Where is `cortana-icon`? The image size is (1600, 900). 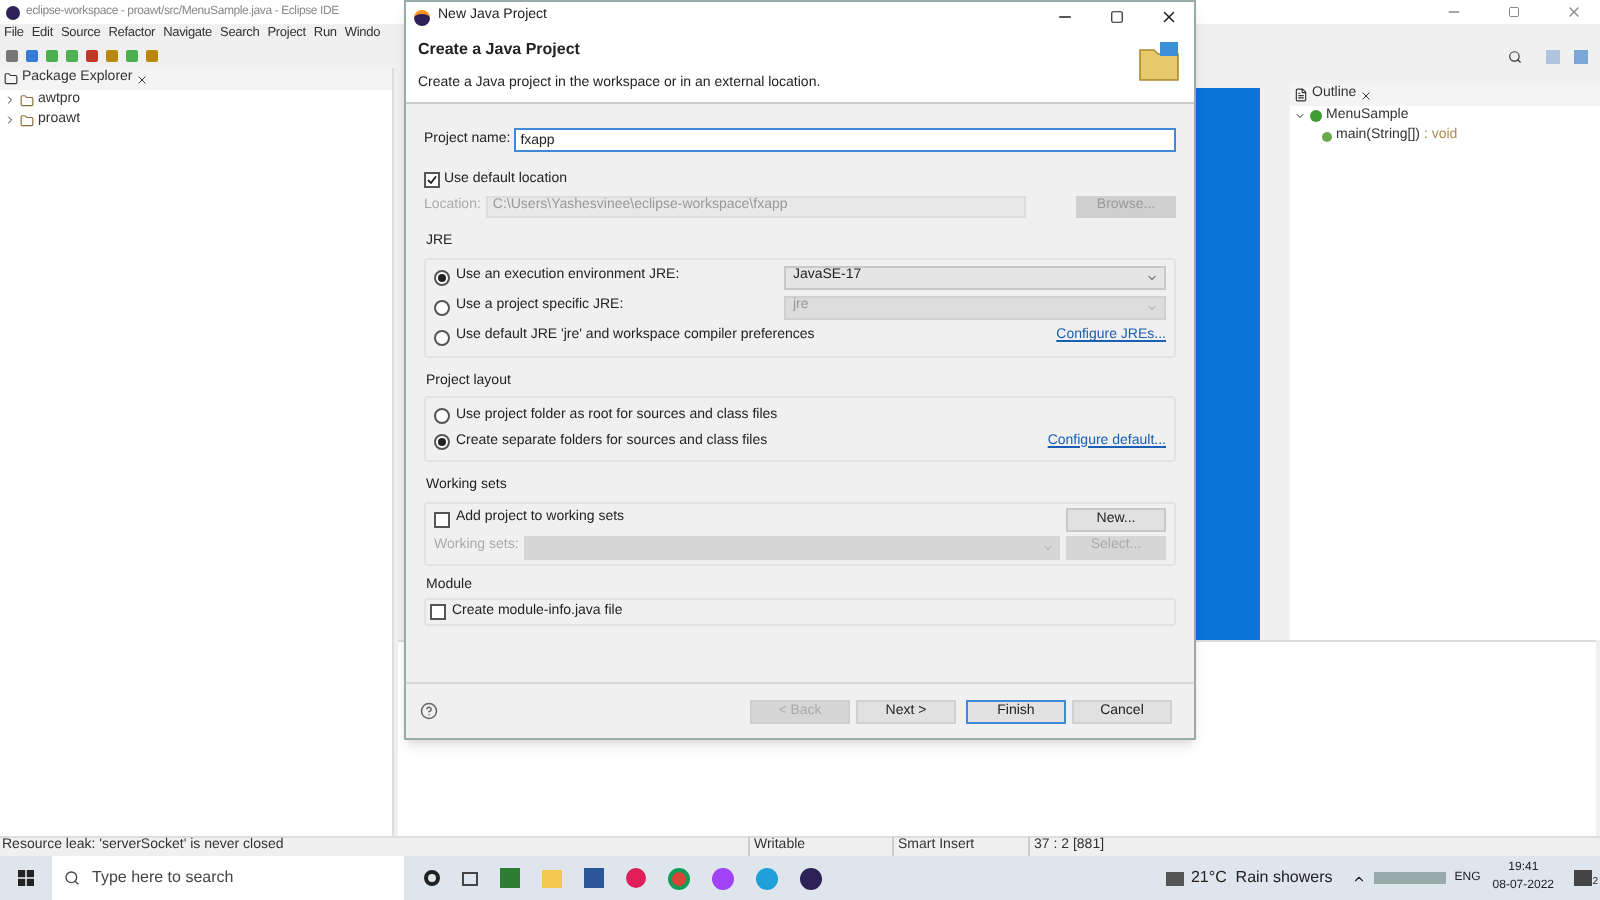 cortana-icon is located at coordinates (432, 878).